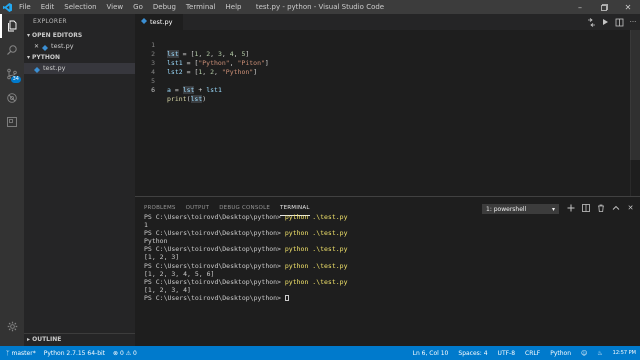 This screenshot has height=360, width=640. I want to click on extensions-icon, so click(12, 122).